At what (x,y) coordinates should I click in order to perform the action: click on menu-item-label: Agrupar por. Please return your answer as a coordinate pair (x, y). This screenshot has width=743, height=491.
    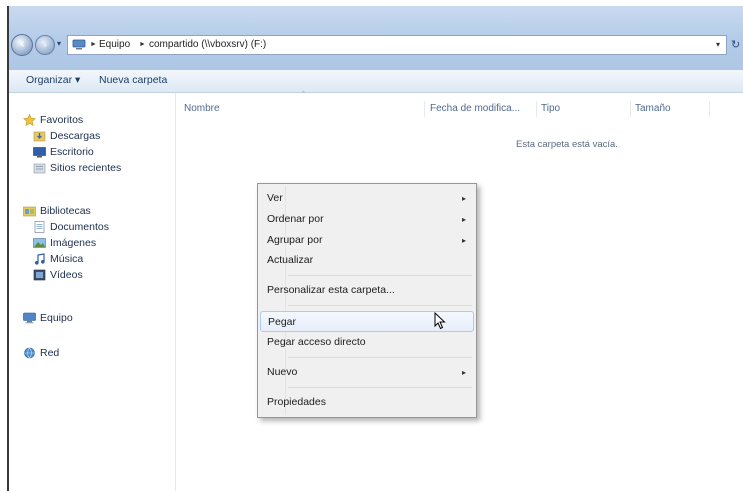
    Looking at the image, I should click on (295, 240).